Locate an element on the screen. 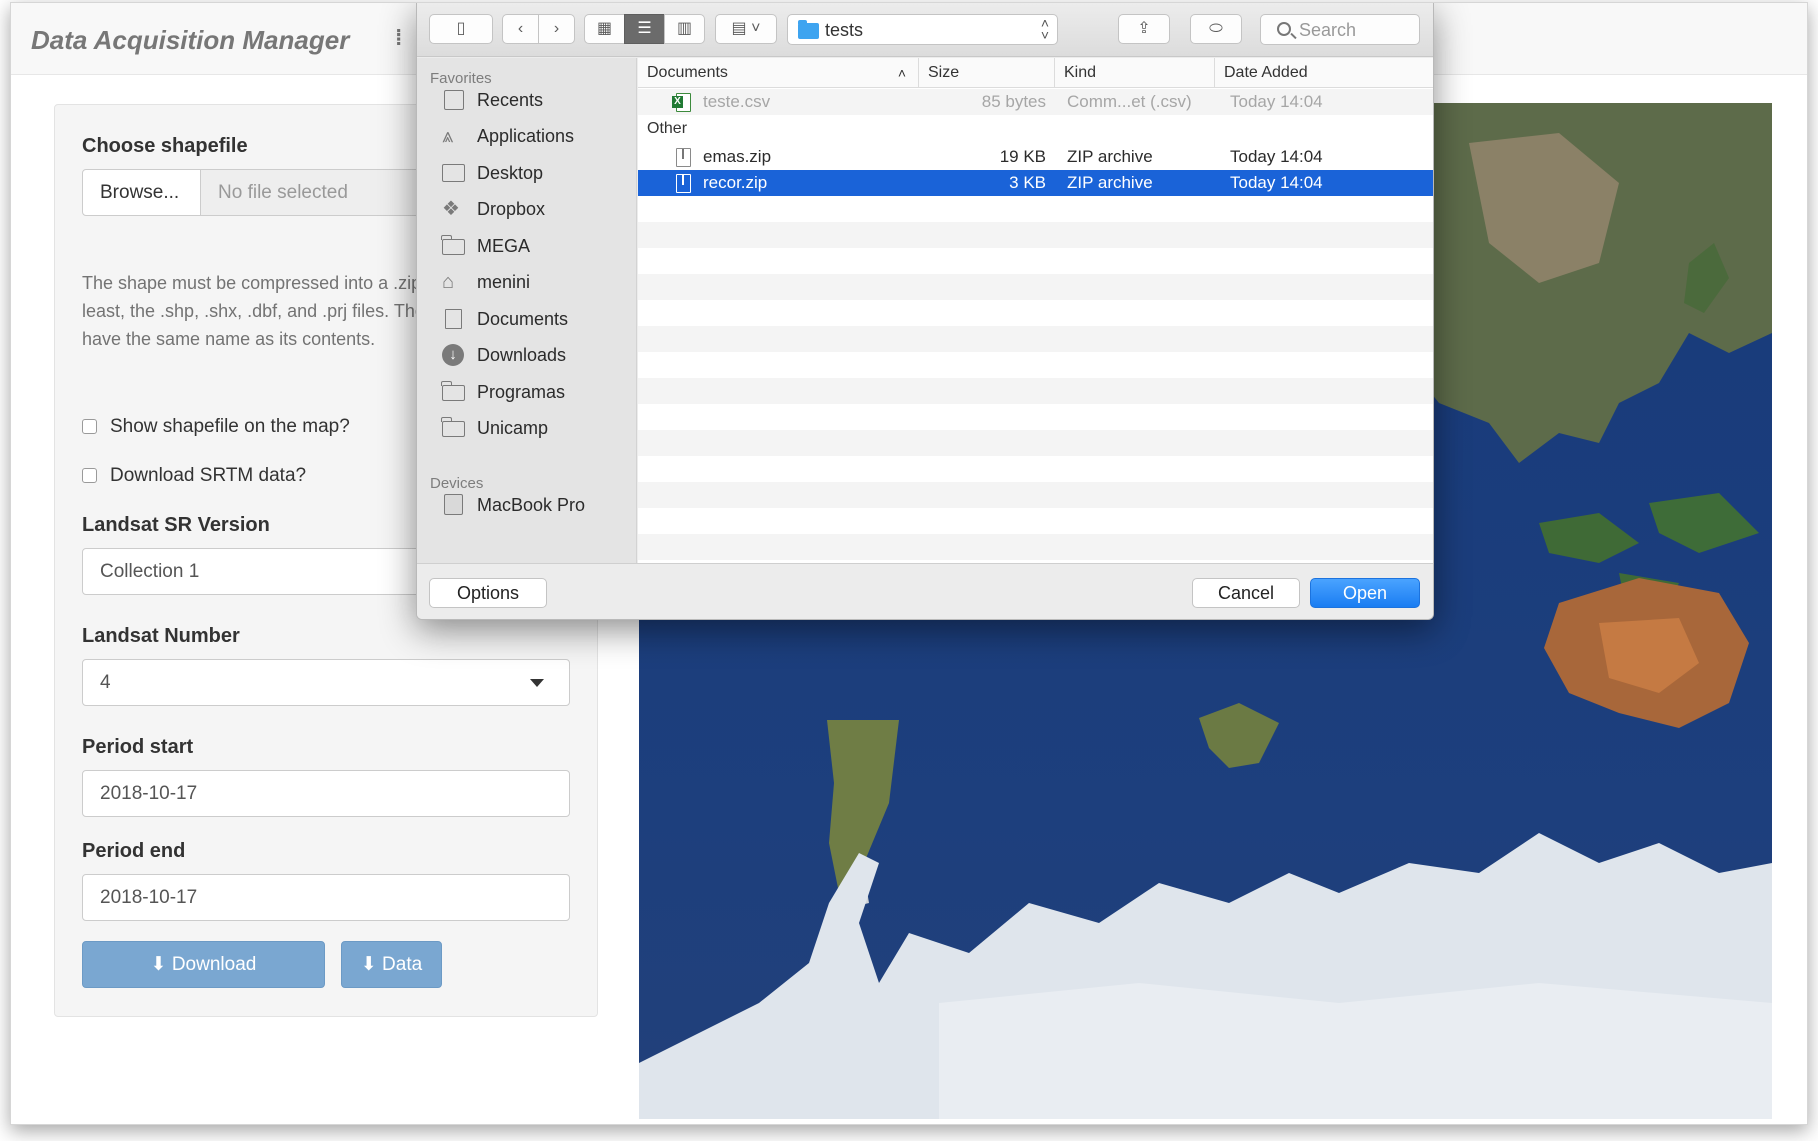  sidebar-item-mega: MEGA is located at coordinates (536, 246).